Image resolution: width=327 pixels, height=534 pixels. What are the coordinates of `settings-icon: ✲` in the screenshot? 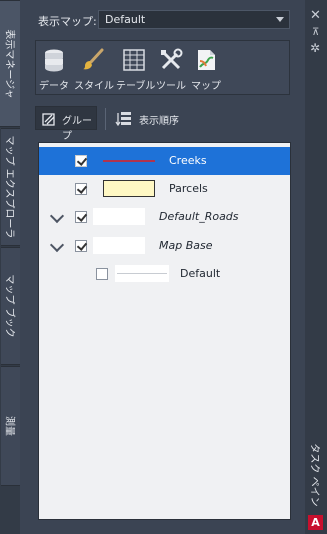 It's located at (315, 48).